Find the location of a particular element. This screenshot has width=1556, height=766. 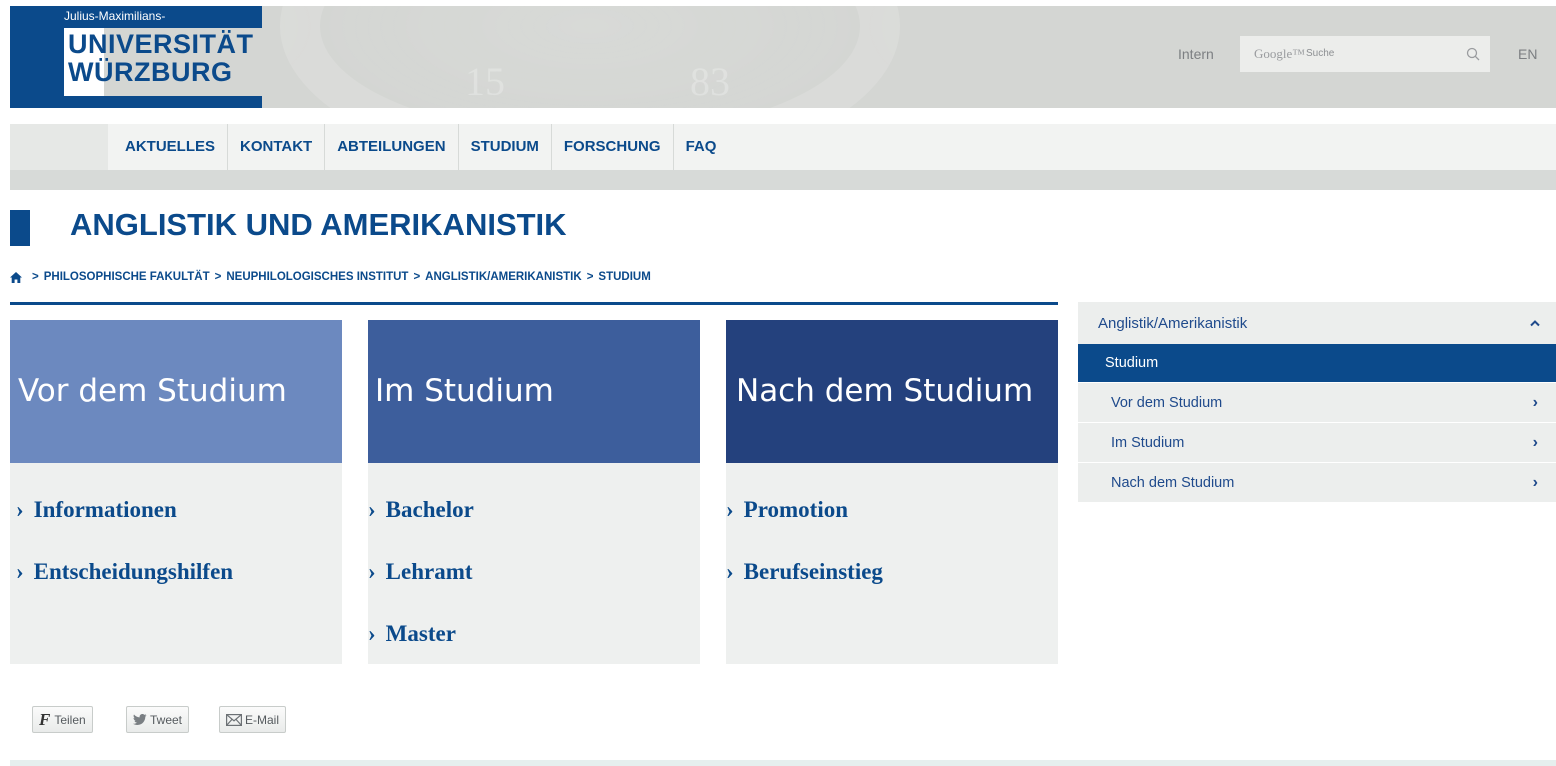

share-facebook-button: F Teilen is located at coordinates (62, 719).